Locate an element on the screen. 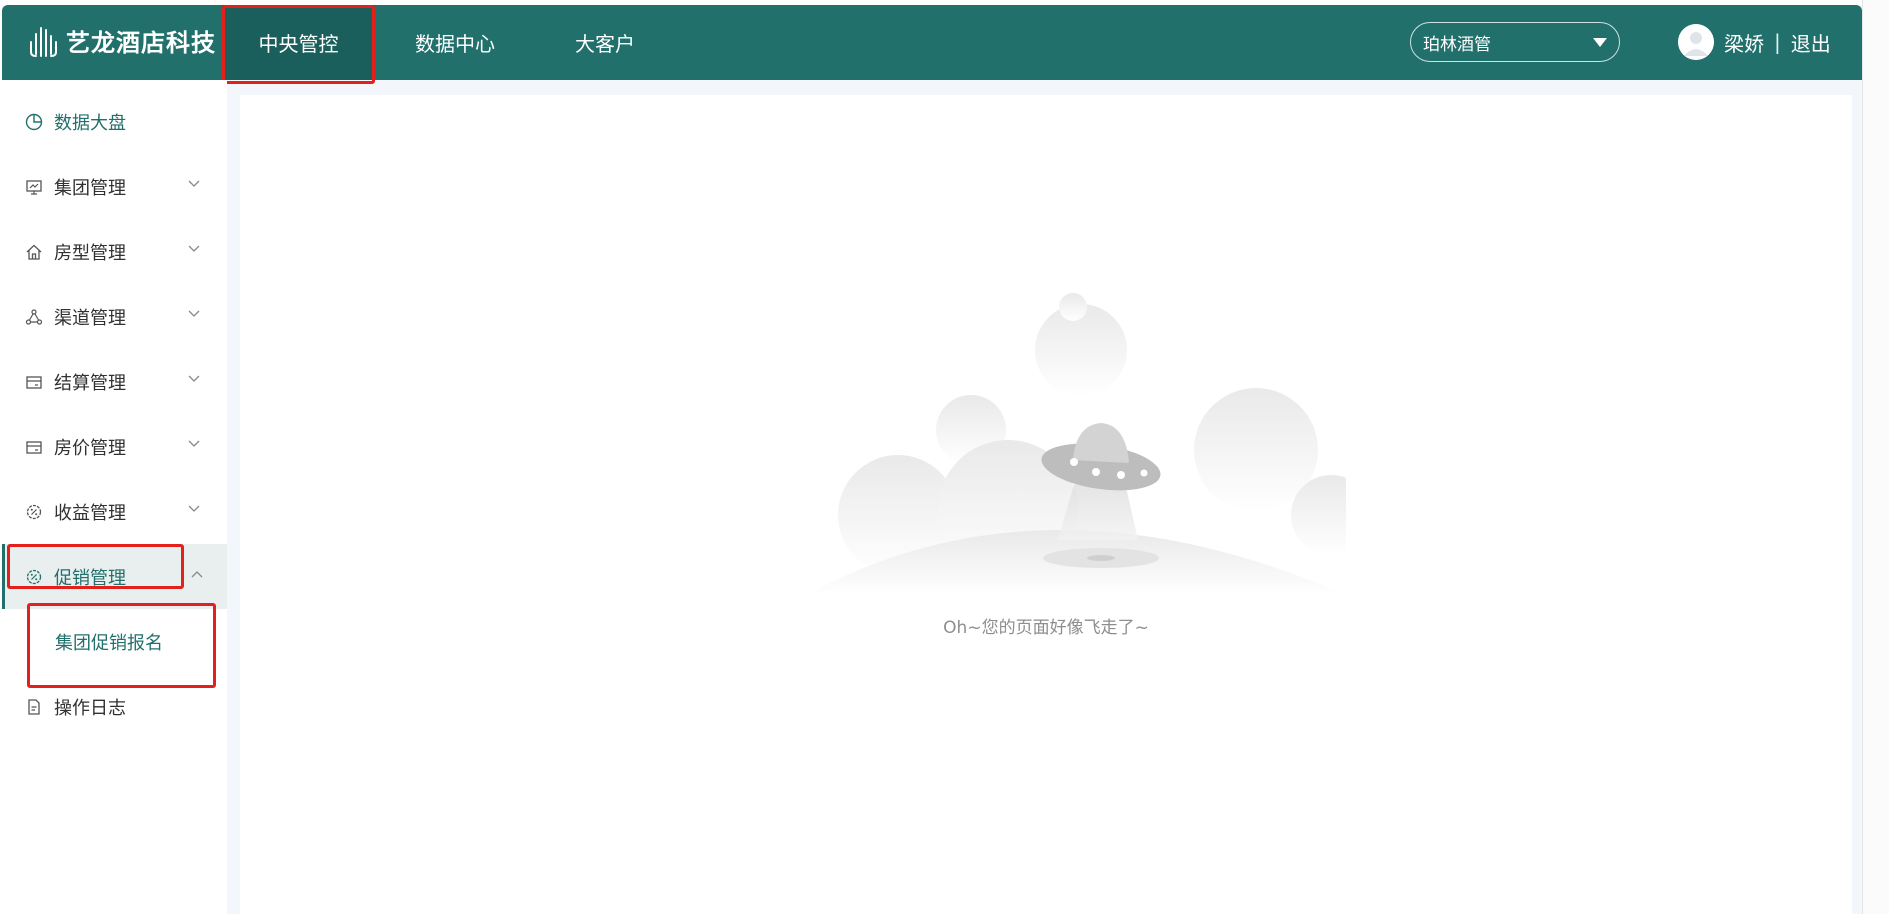  ufo-illustration is located at coordinates (1076, 444).